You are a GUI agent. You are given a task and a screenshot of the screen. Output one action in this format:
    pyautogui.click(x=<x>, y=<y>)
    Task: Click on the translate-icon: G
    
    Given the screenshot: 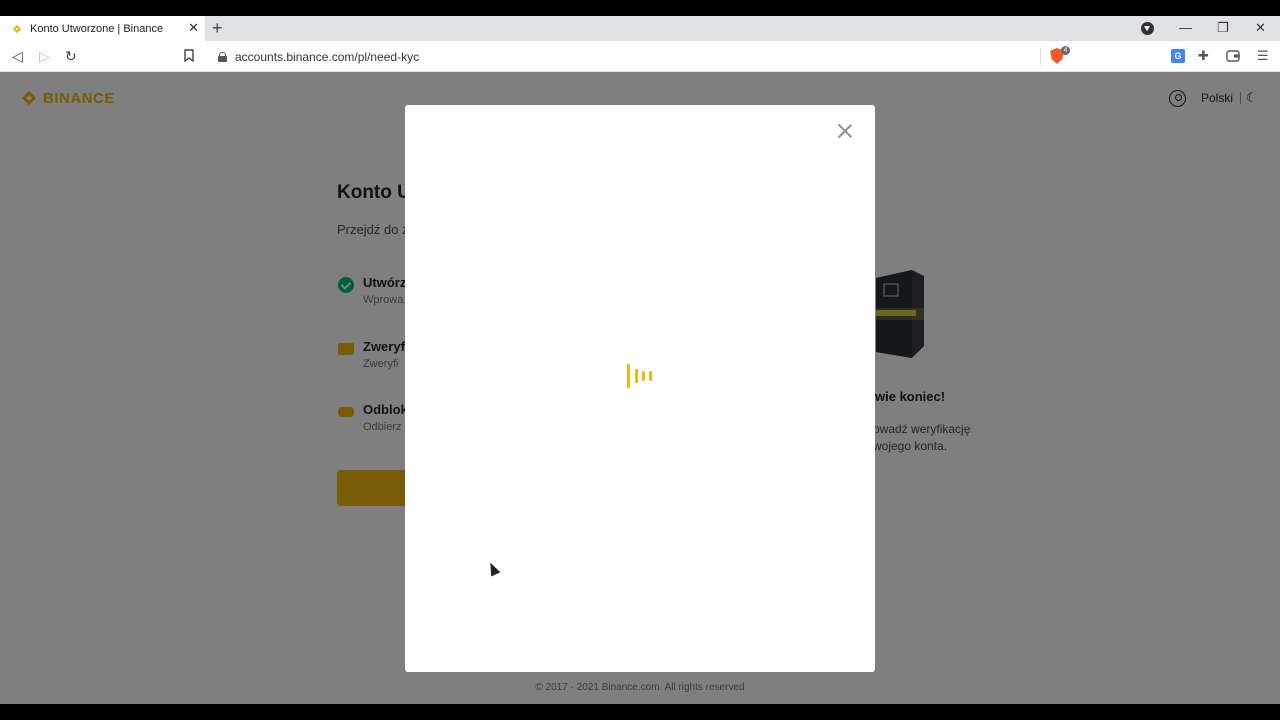 What is the action you would take?
    pyautogui.click(x=1178, y=56)
    